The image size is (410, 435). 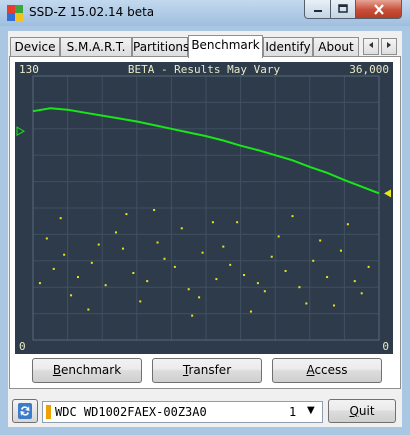 I want to click on benchmark-button-label: enchmark, so click(x=91, y=370).